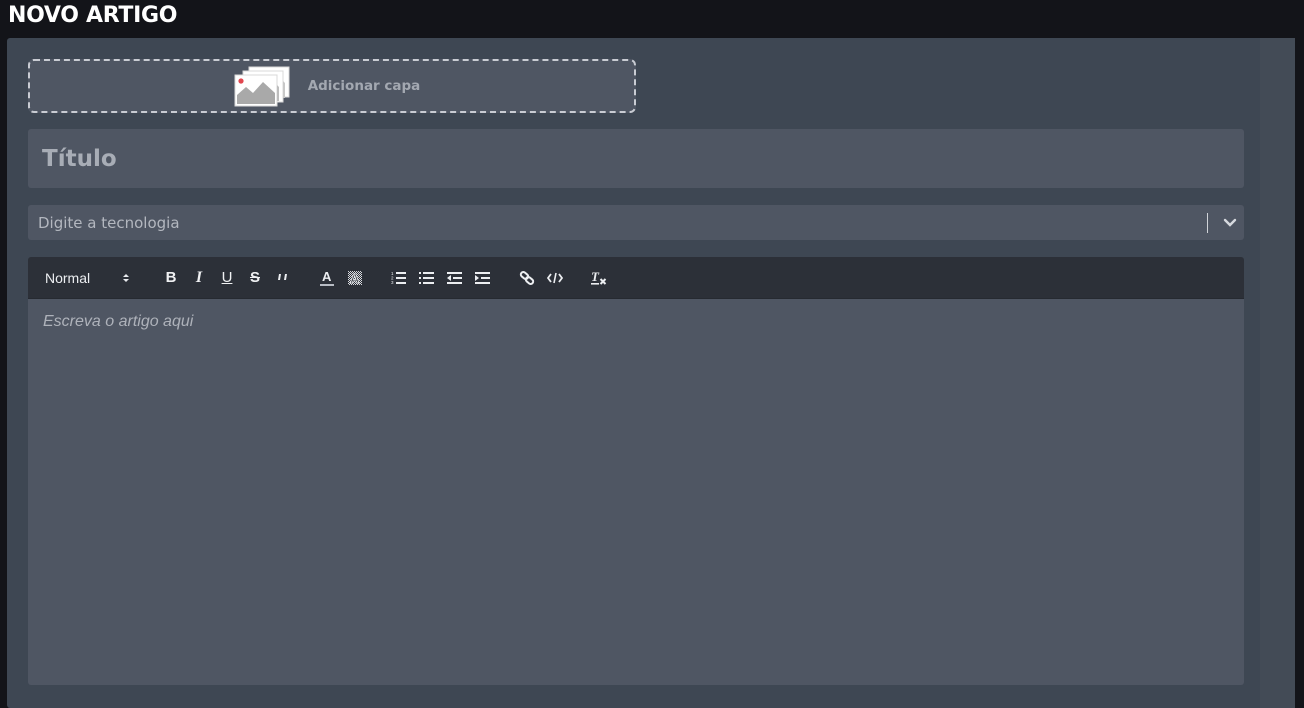 The image size is (1304, 708). I want to click on technology-select, so click(636, 222).